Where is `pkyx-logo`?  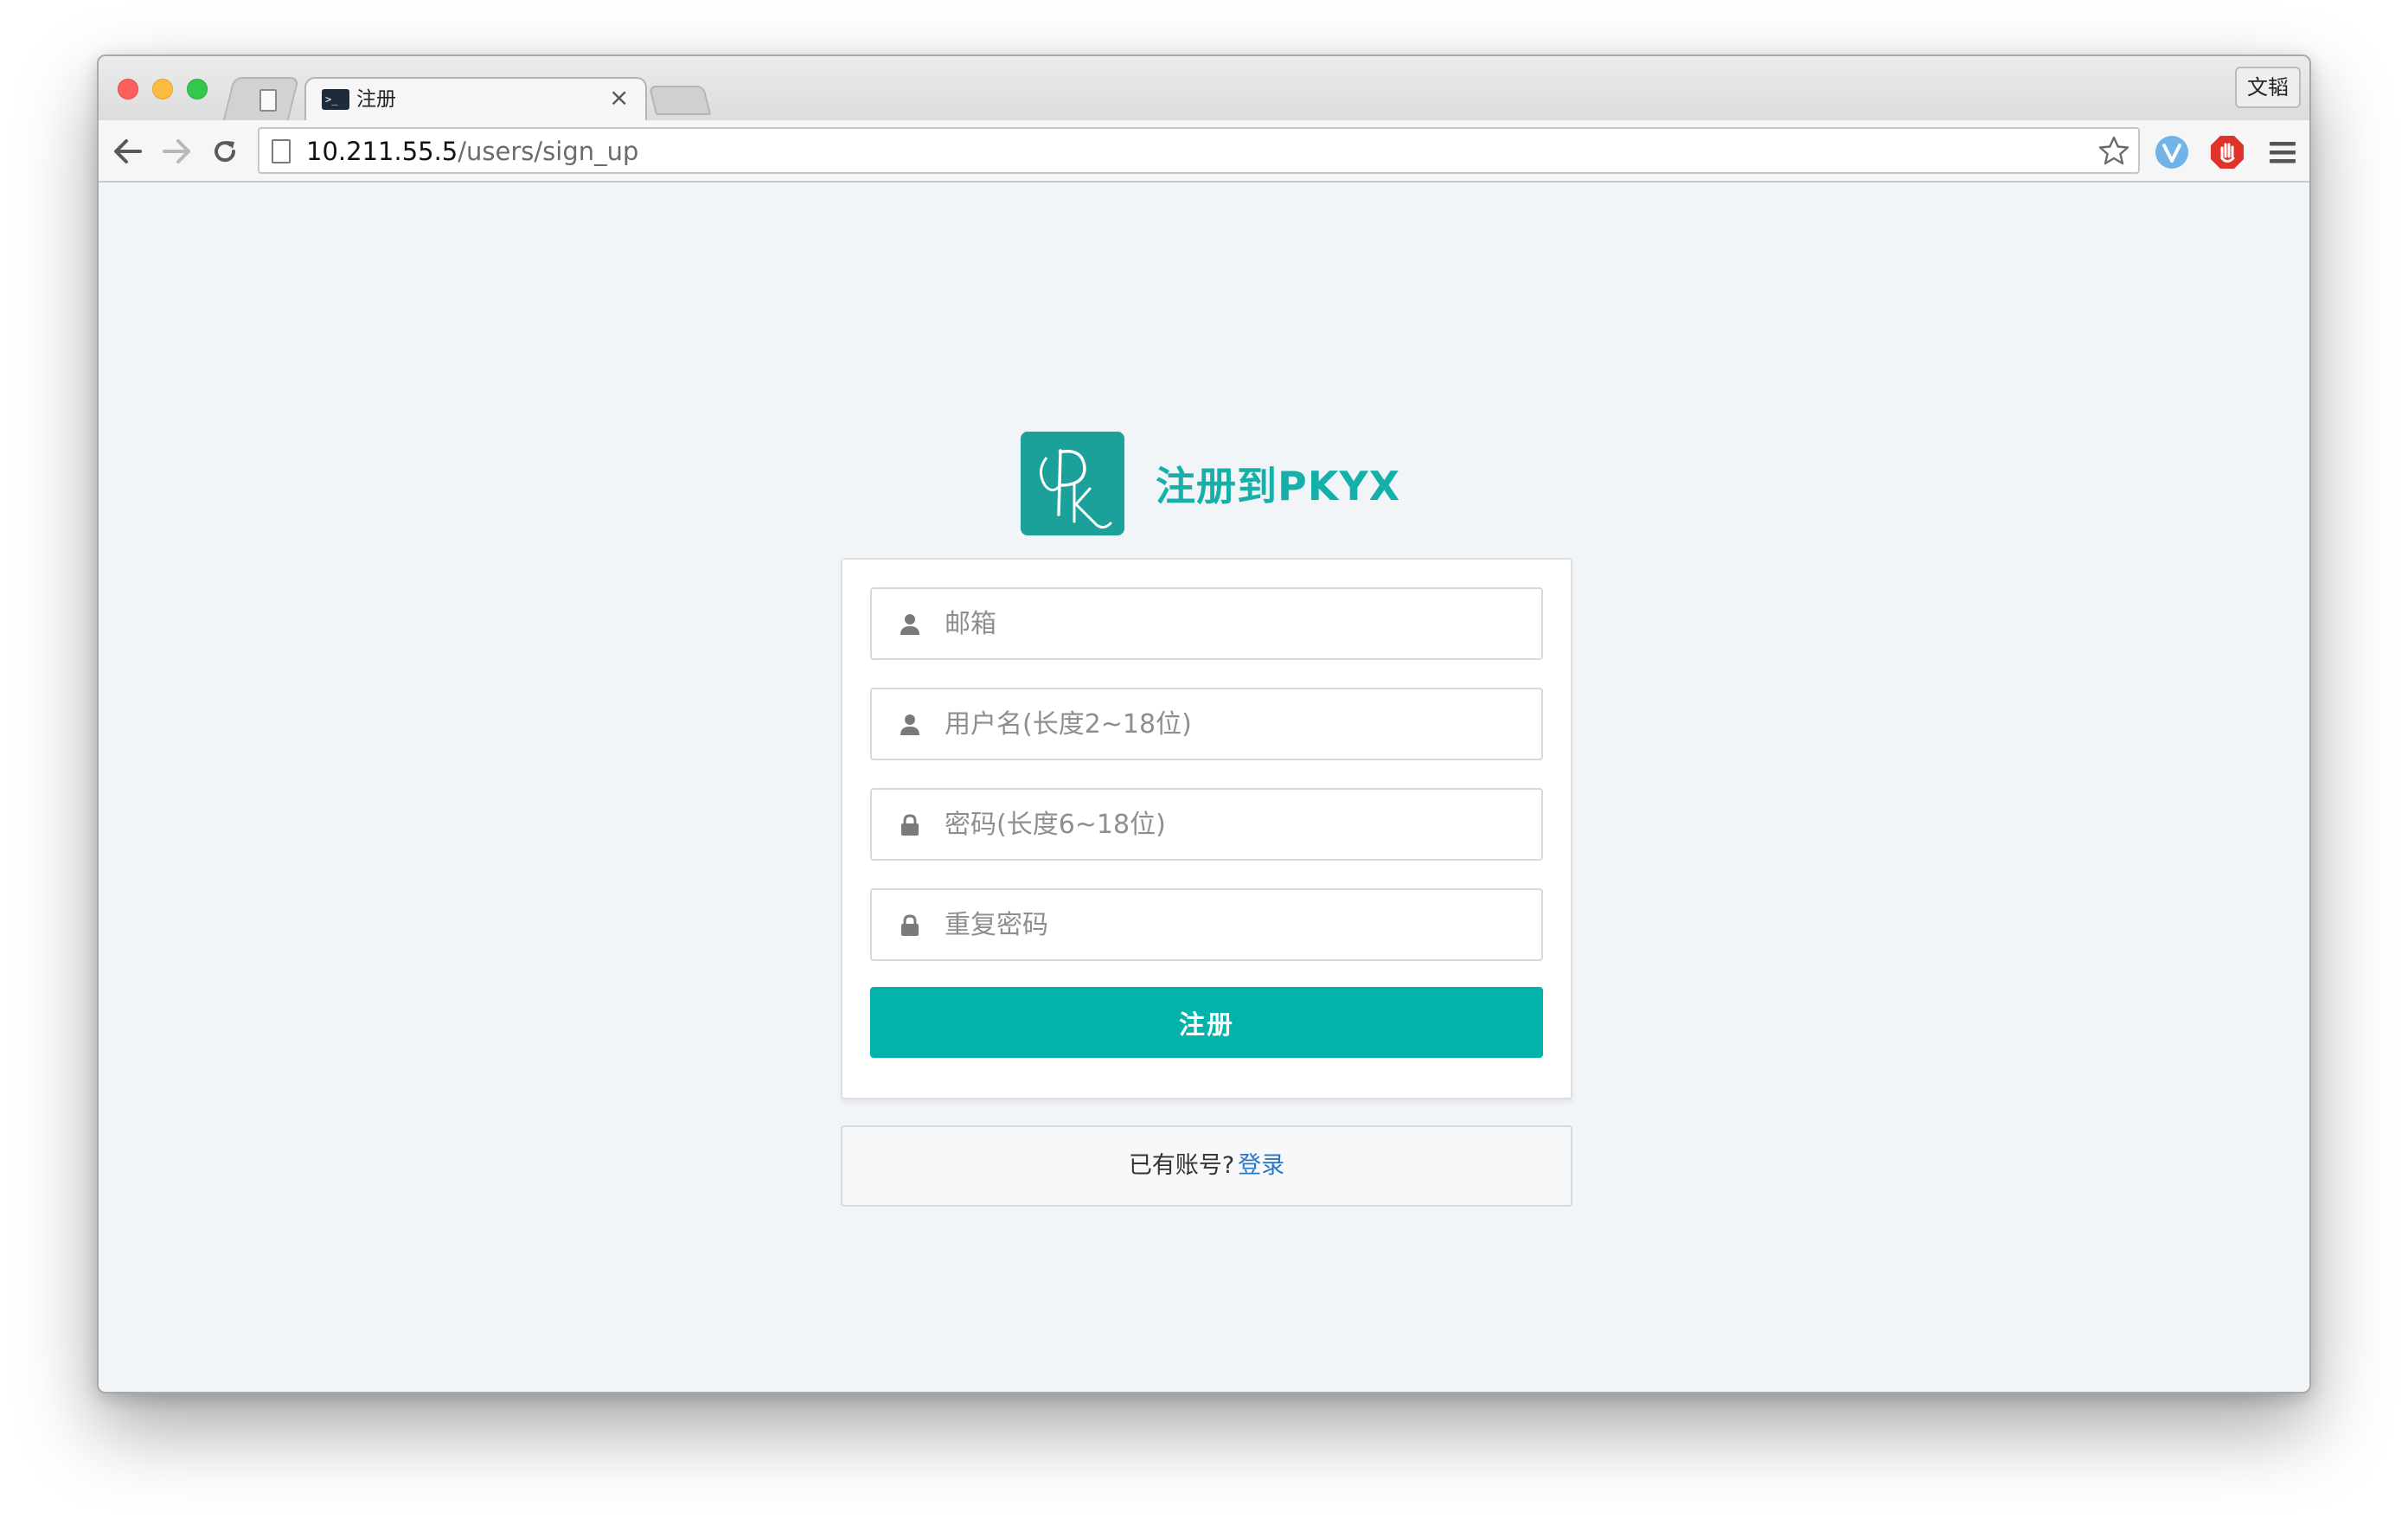
pkyx-logo is located at coordinates (1072, 483).